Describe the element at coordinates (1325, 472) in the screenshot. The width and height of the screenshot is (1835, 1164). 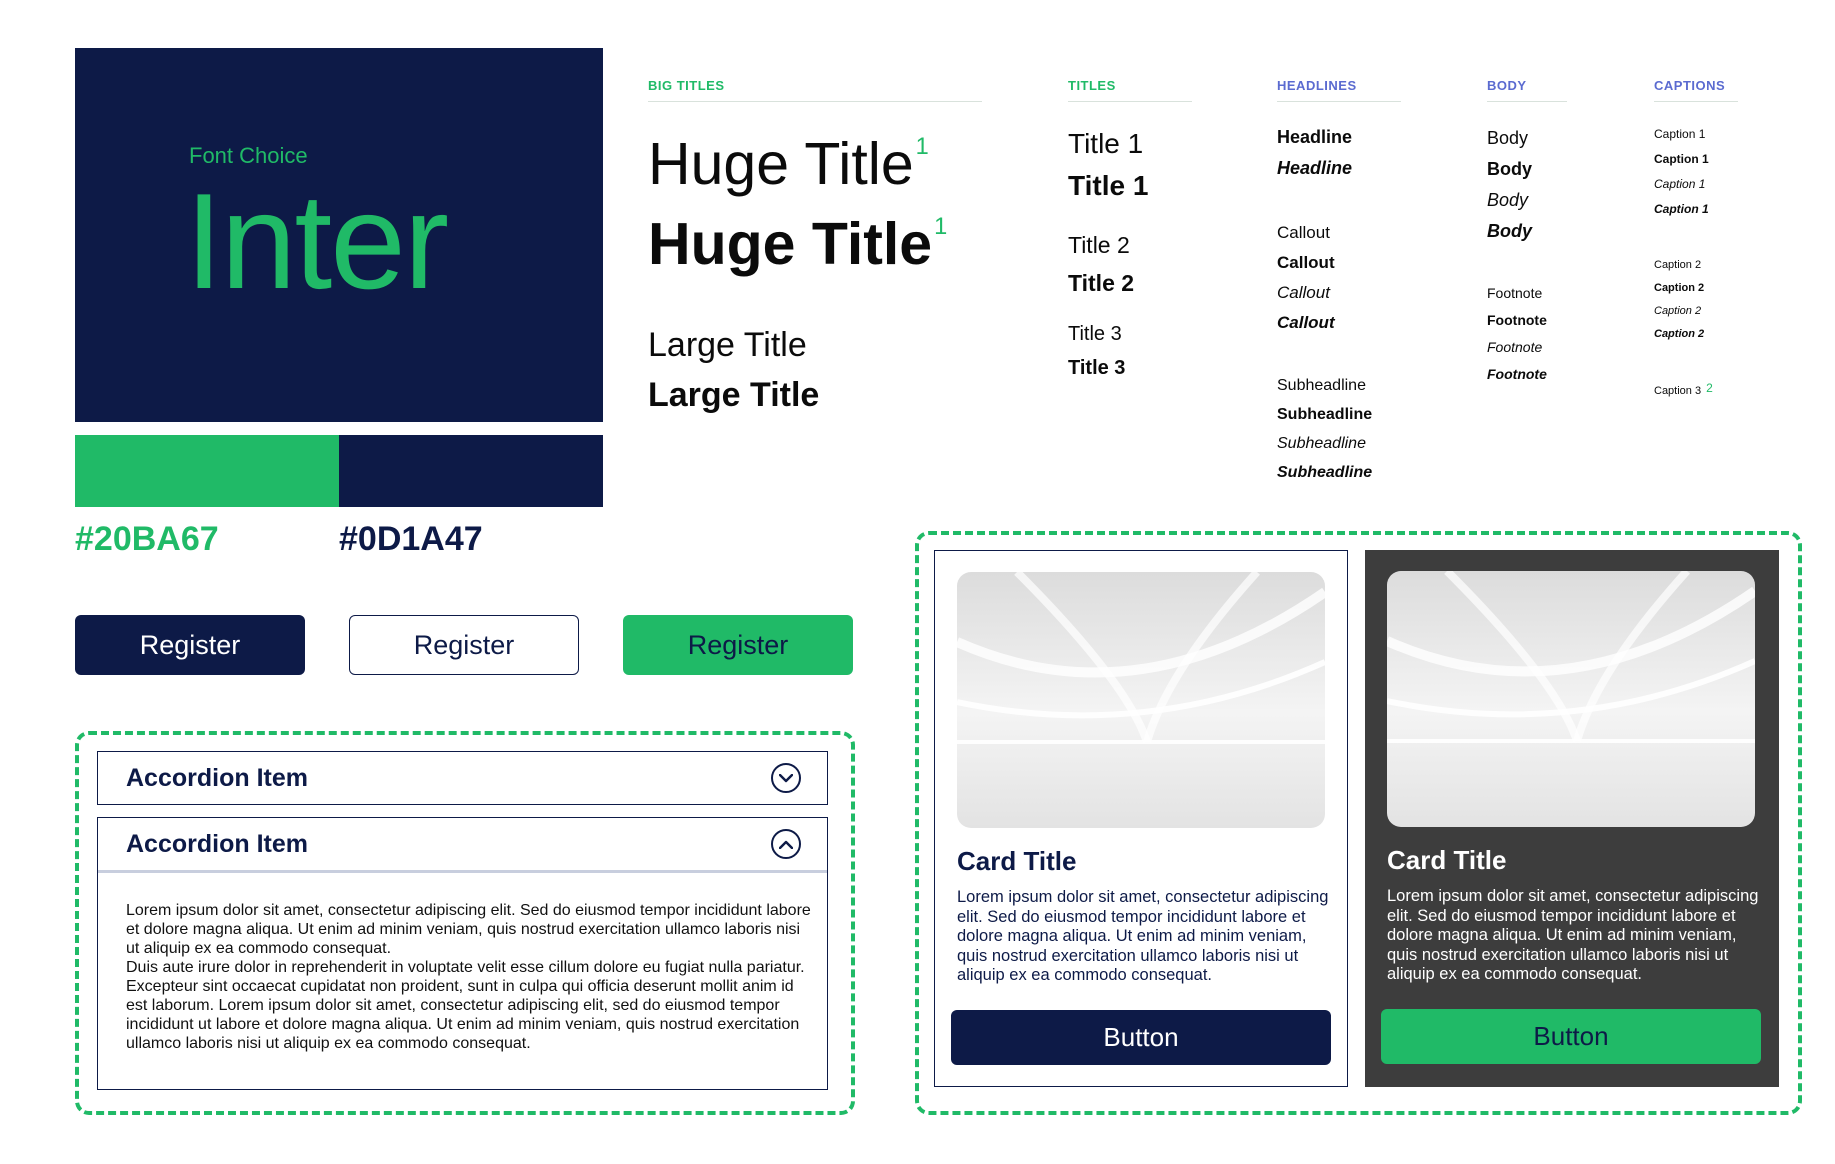
I see `subheadline-bold-italic: Subheadline` at that location.